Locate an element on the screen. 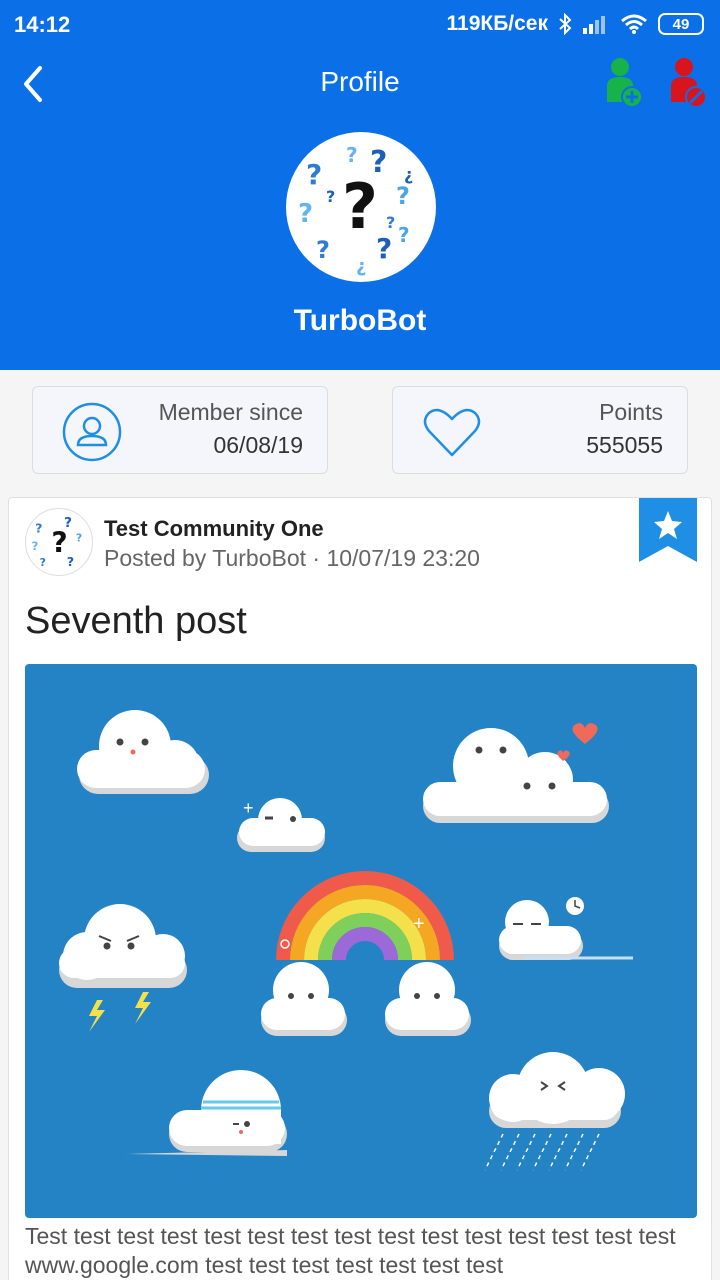 This screenshot has width=720, height=1280. user-circle-icon is located at coordinates (92, 432).